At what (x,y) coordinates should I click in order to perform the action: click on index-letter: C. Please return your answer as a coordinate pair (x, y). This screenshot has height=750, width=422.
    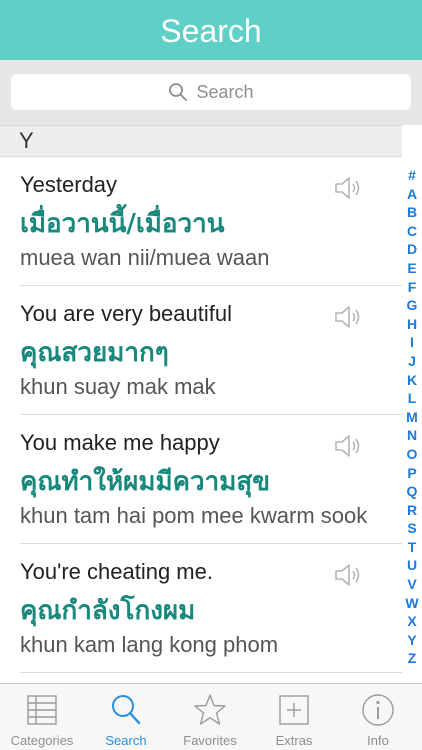
    Looking at the image, I should click on (412, 231).